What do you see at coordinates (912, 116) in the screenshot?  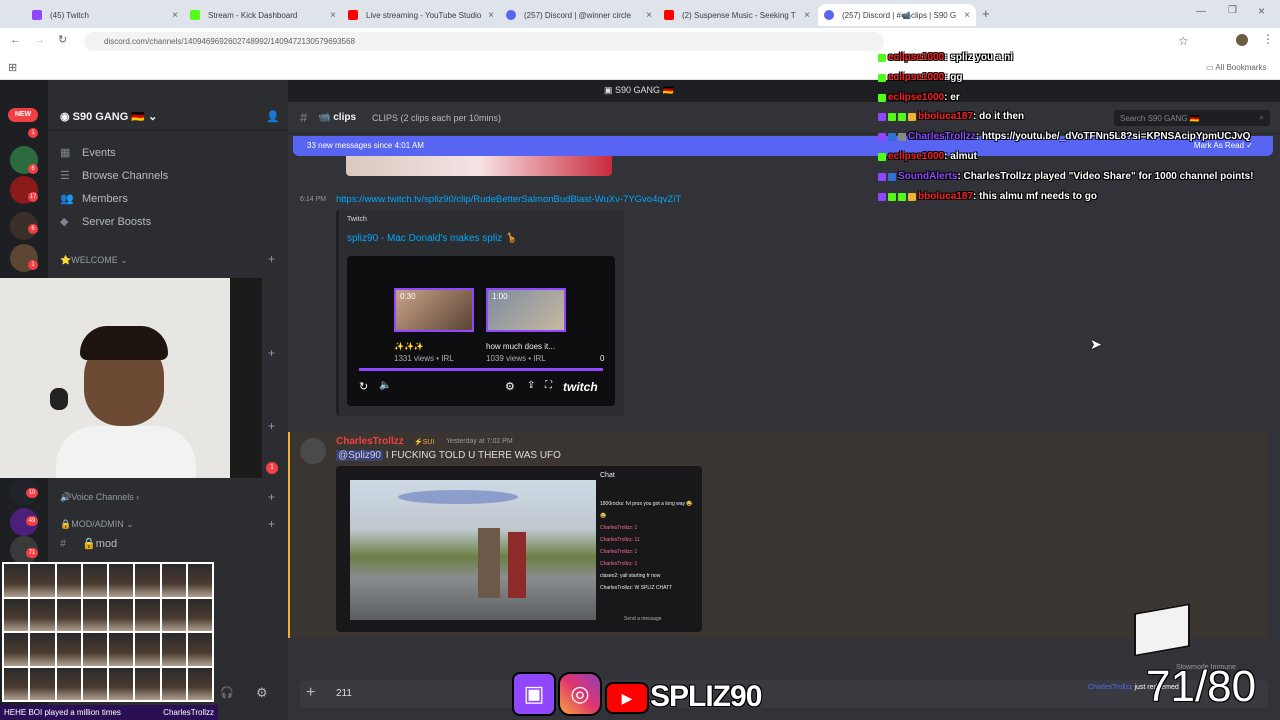 I see `gift-badge-icon` at bounding box center [912, 116].